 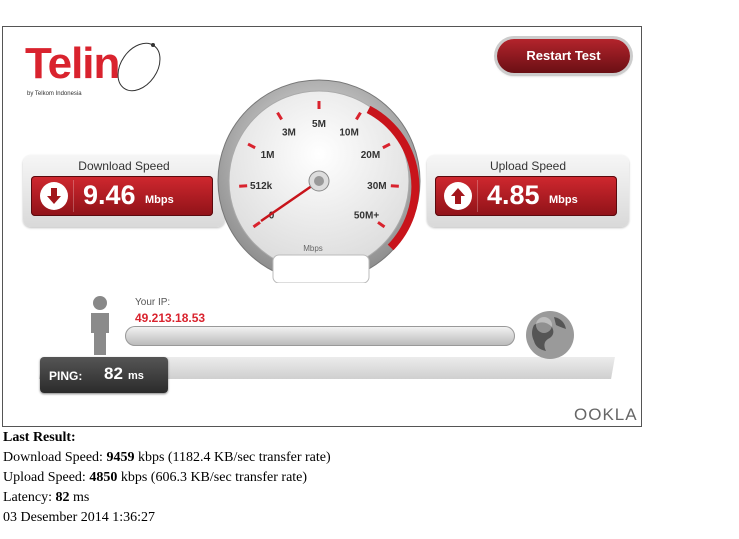 What do you see at coordinates (212, 477) in the screenshot?
I see `upload-result-suffix: kbps (606.3 KB/sec transfer rate)` at bounding box center [212, 477].